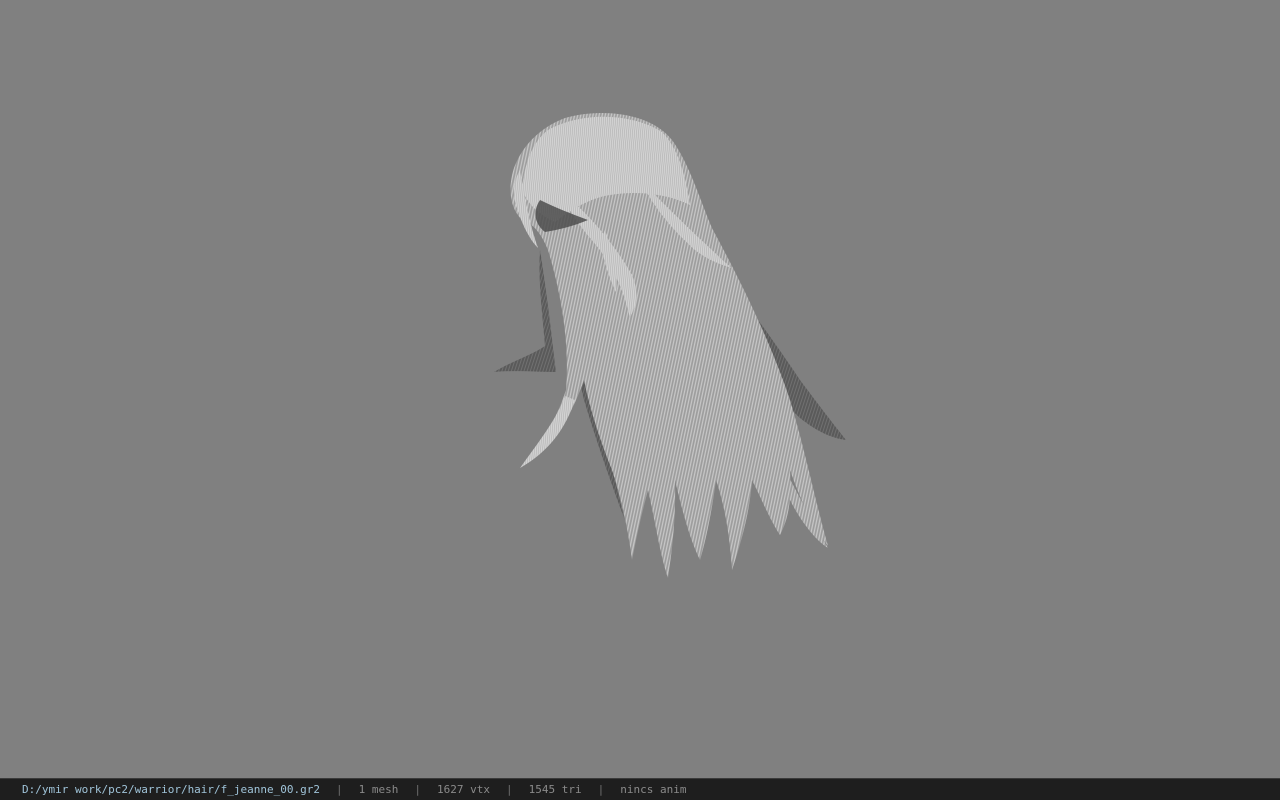 The width and height of the screenshot is (1280, 800). I want to click on hair-back-strand-left, so click(525, 311).